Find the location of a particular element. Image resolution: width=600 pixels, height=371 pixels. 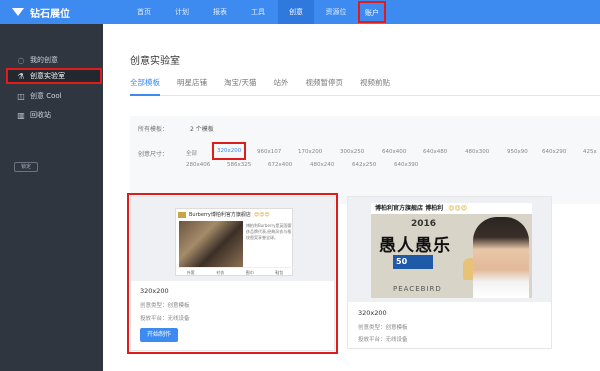

banner-header: Burberry博柏利官方旗舰店 😍😍😍 is located at coordinates (235, 214).